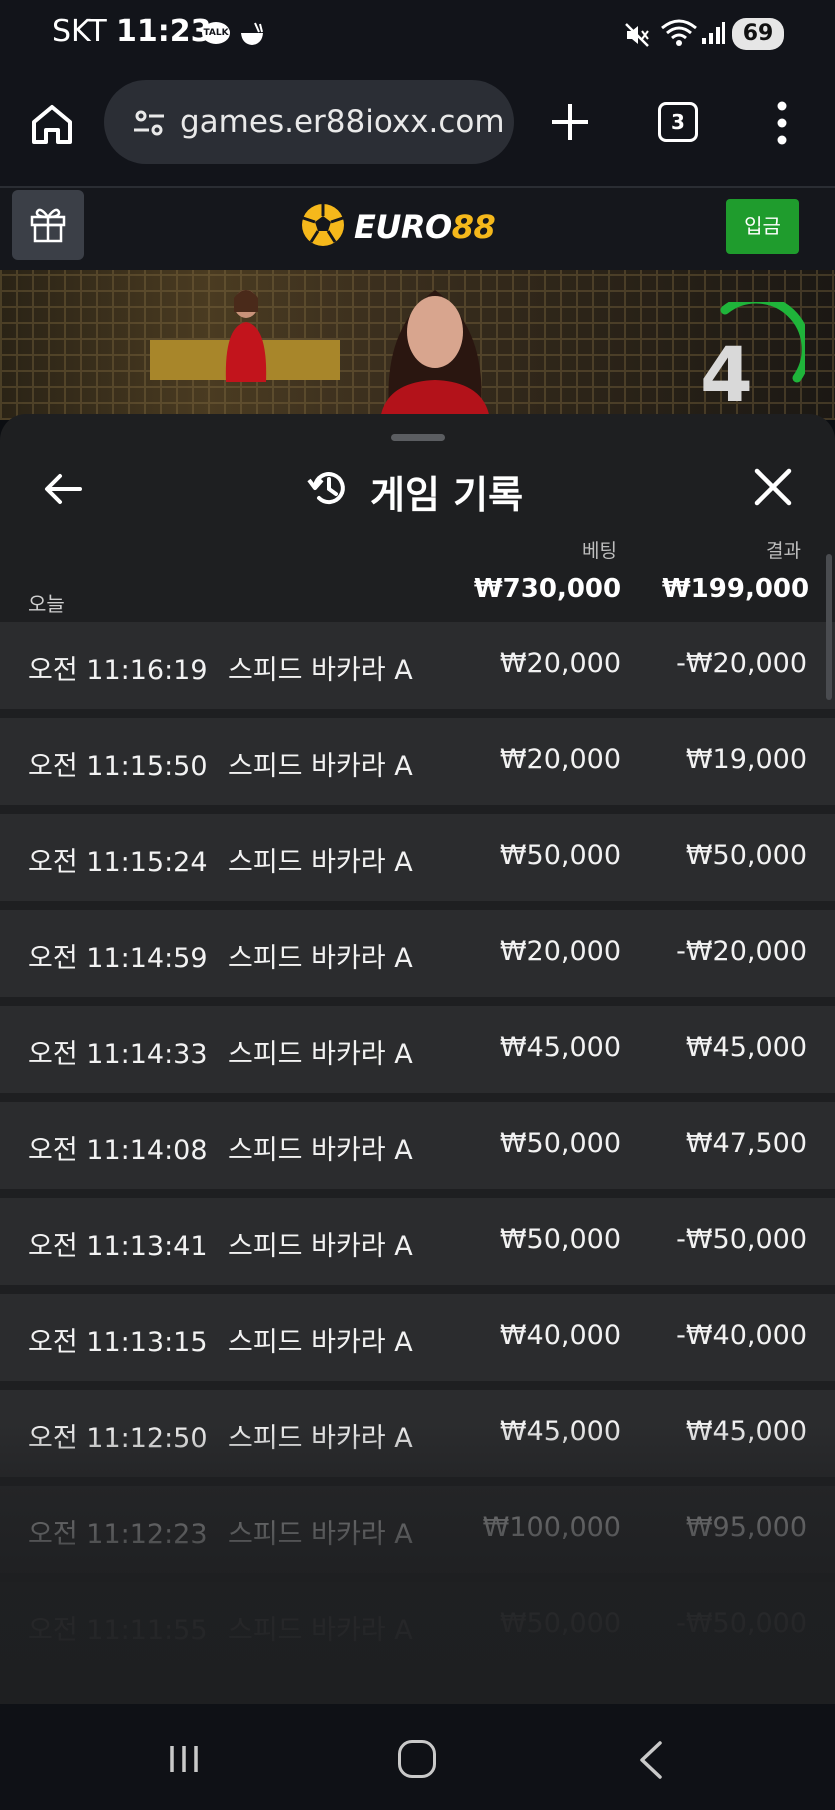 The width and height of the screenshot is (835, 1810). What do you see at coordinates (758, 34) in the screenshot?
I see `battery-icon: 69` at bounding box center [758, 34].